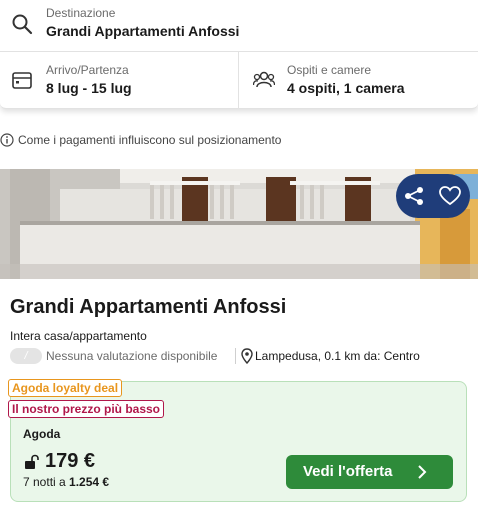 This screenshot has width=478, height=510. I want to click on heart-icon, so click(450, 198).